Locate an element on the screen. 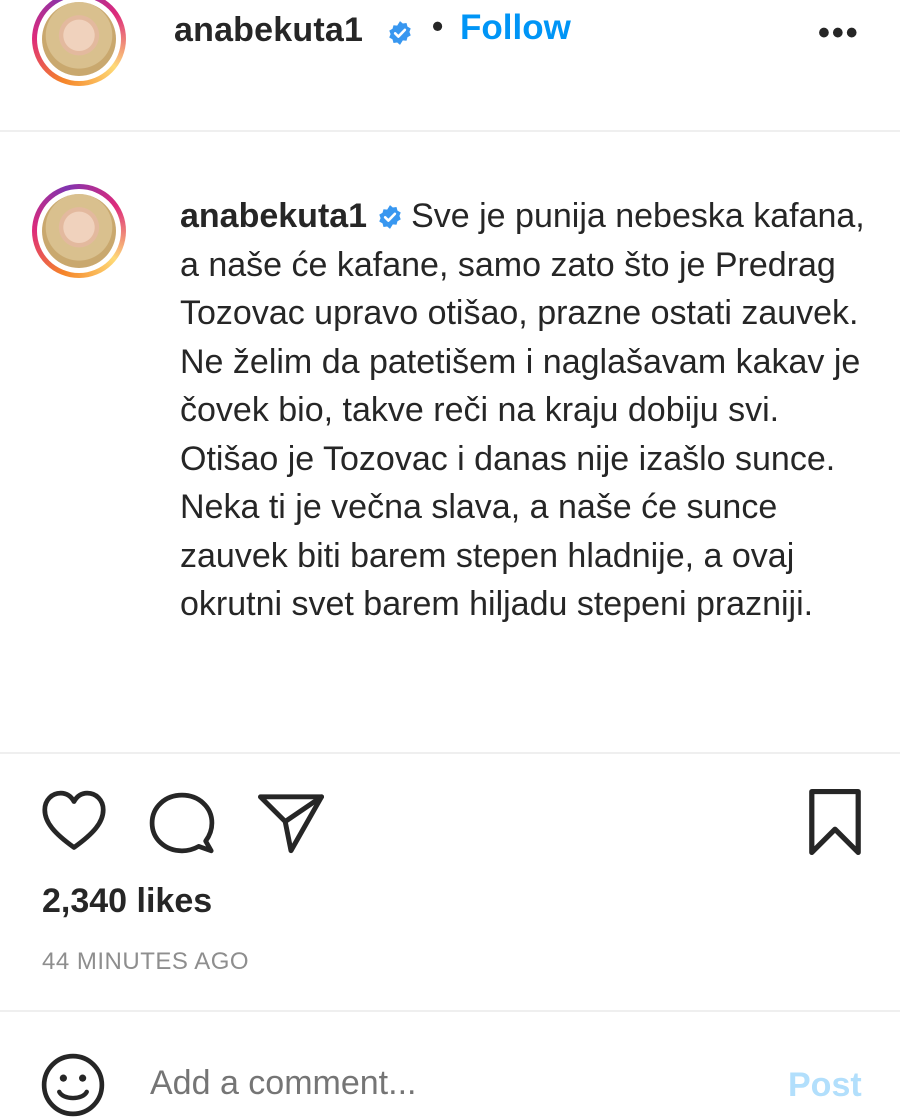  profile-avatar is located at coordinates (79, 43).